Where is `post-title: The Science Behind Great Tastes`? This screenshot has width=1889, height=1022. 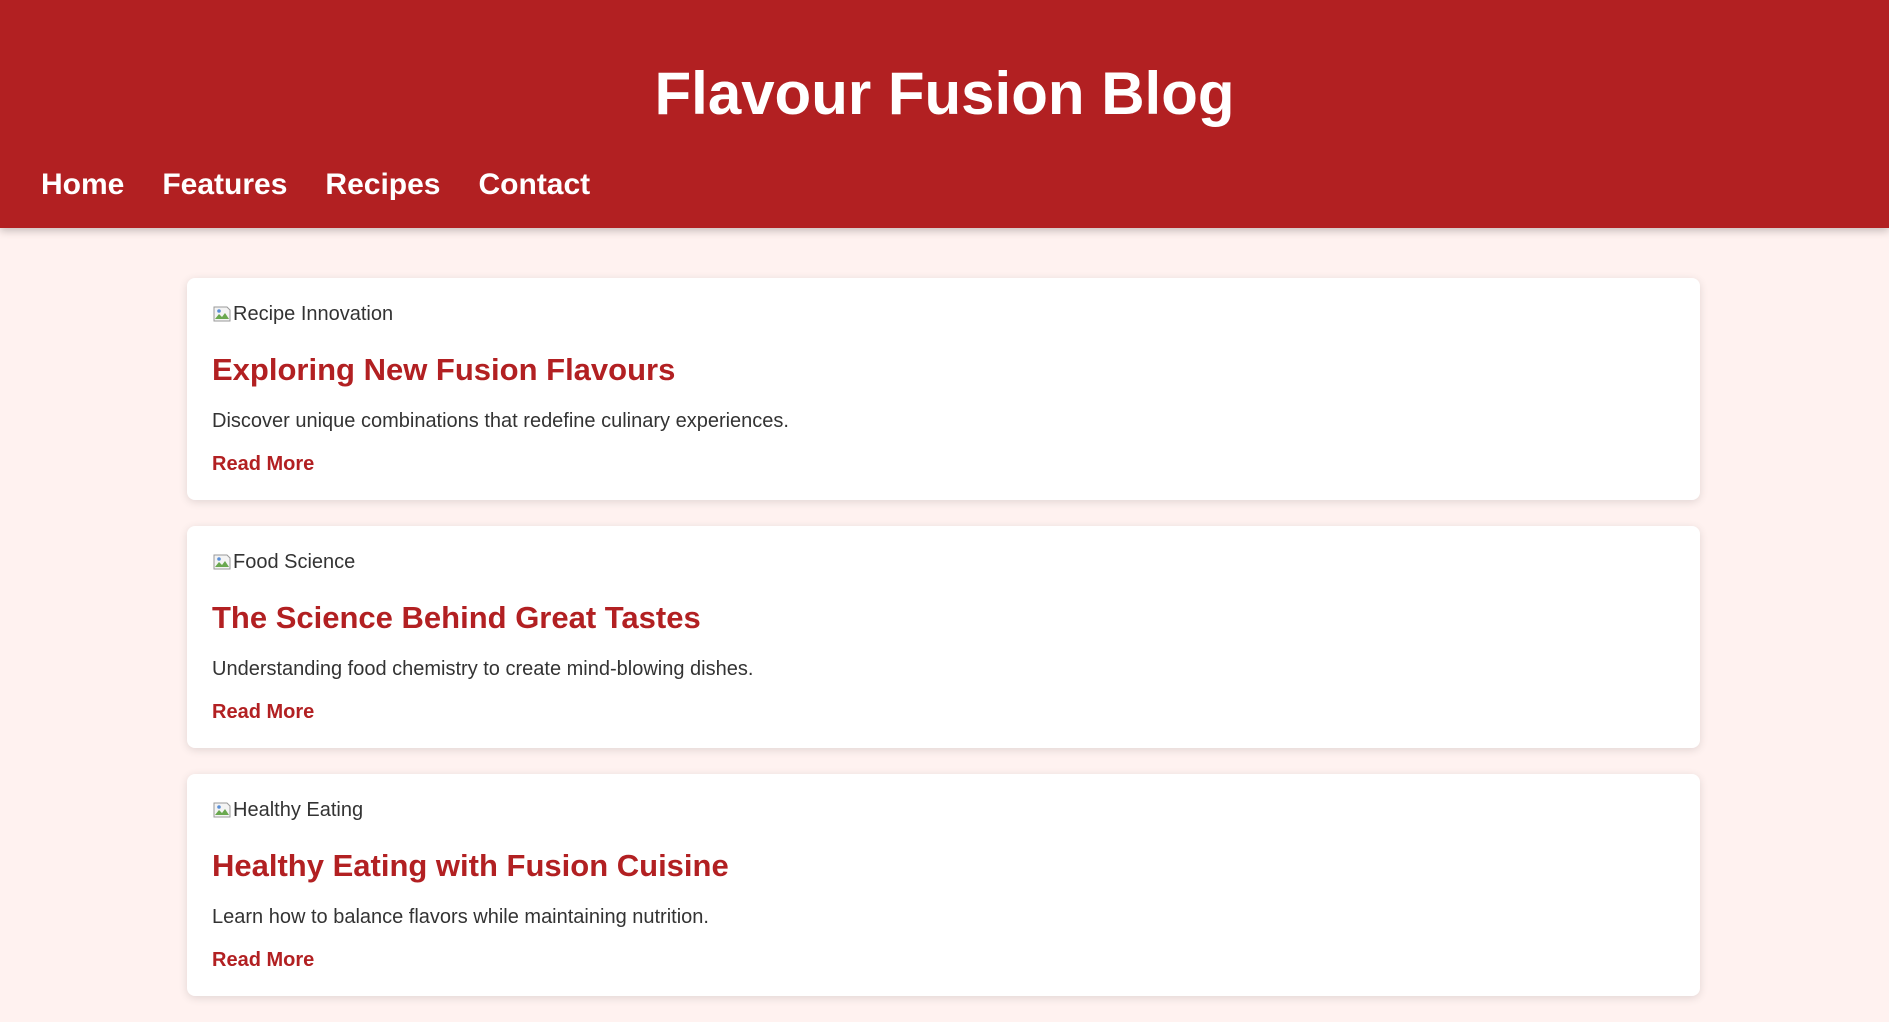 post-title: The Science Behind Great Tastes is located at coordinates (456, 617).